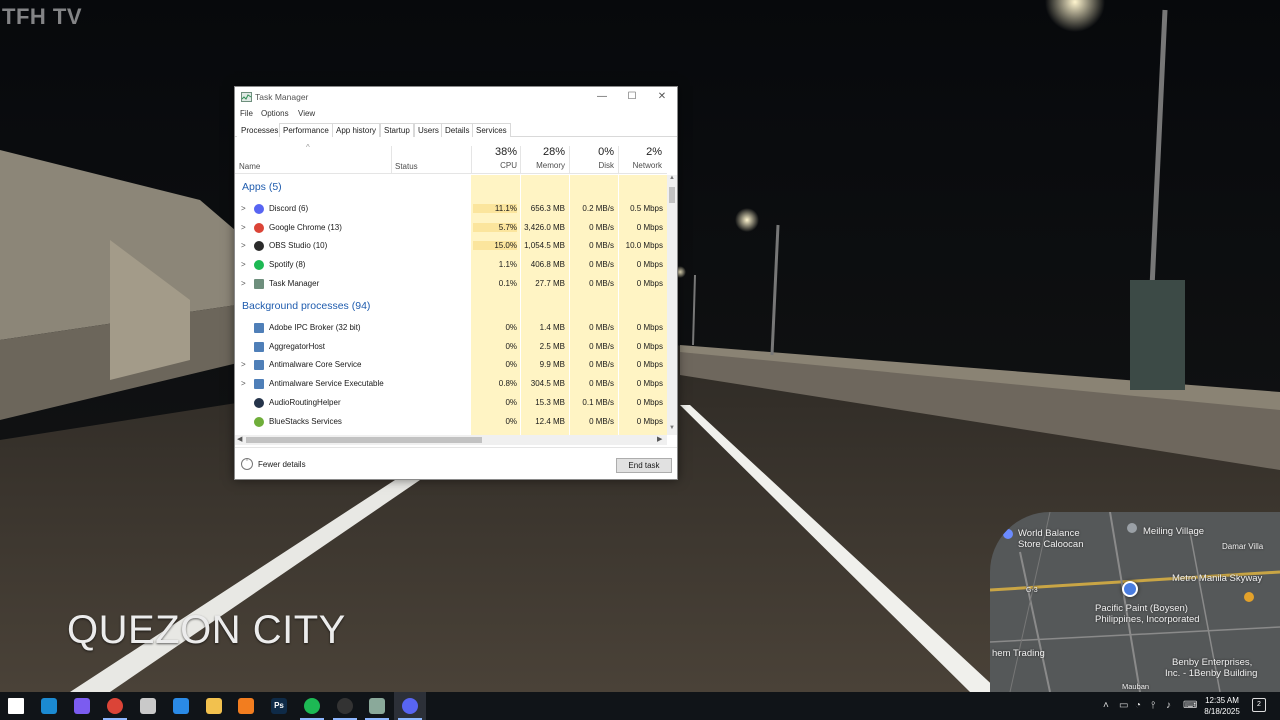 The width and height of the screenshot is (1280, 720). What do you see at coordinates (282, 464) in the screenshot?
I see `fewer-details-link: Fewer details` at bounding box center [282, 464].